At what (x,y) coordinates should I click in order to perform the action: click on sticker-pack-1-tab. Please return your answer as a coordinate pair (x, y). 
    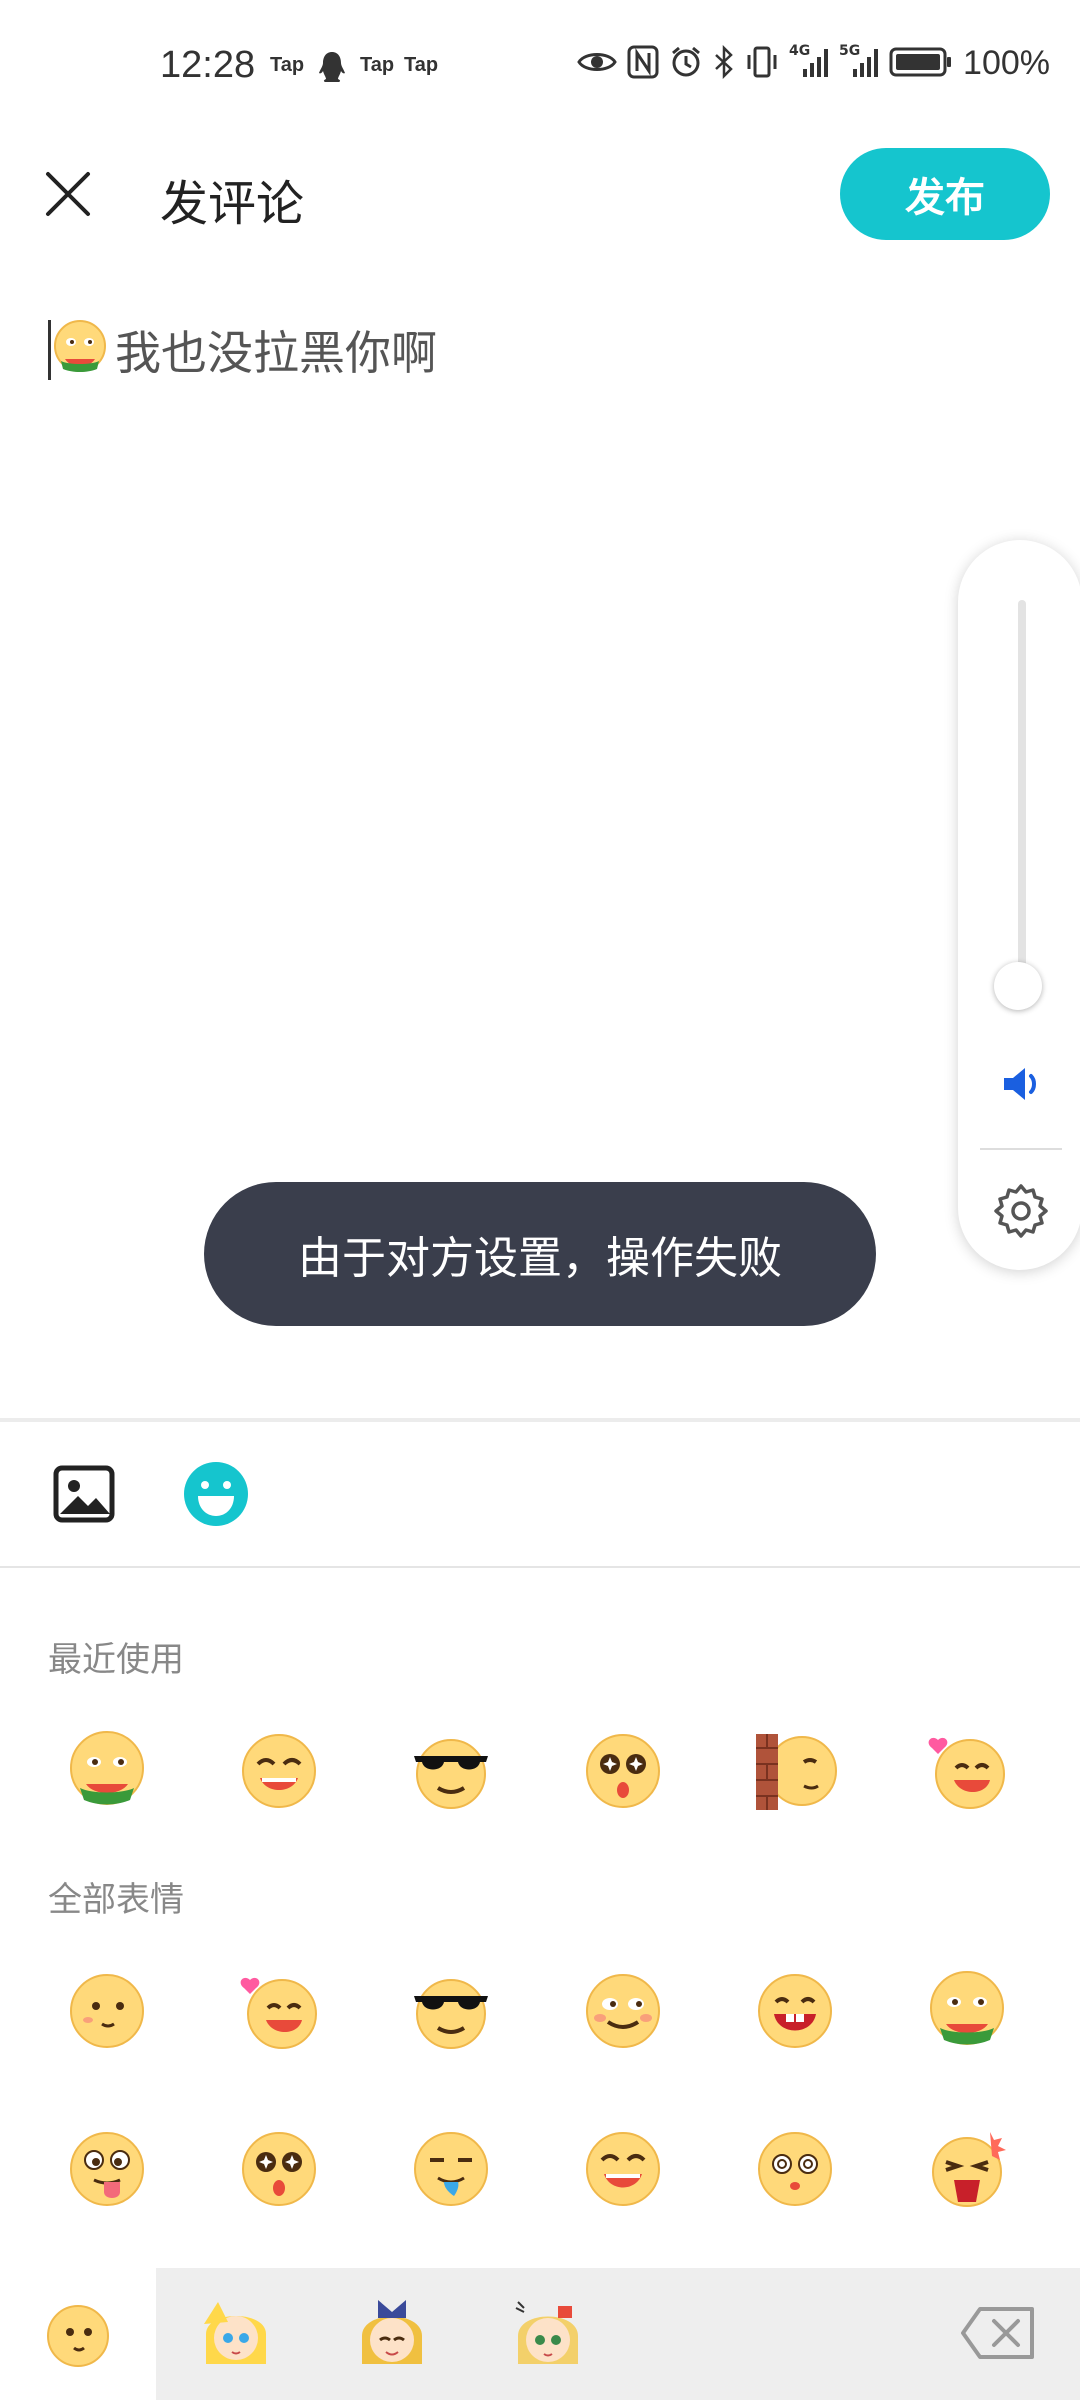
    Looking at the image, I should click on (236, 2334).